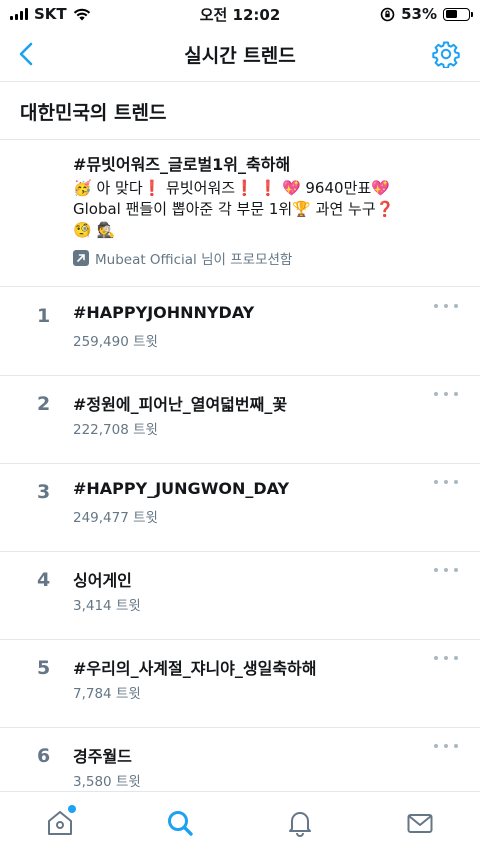  Describe the element at coordinates (115, 430) in the screenshot. I see `trend-tweet-count: 222,708 트윗` at that location.